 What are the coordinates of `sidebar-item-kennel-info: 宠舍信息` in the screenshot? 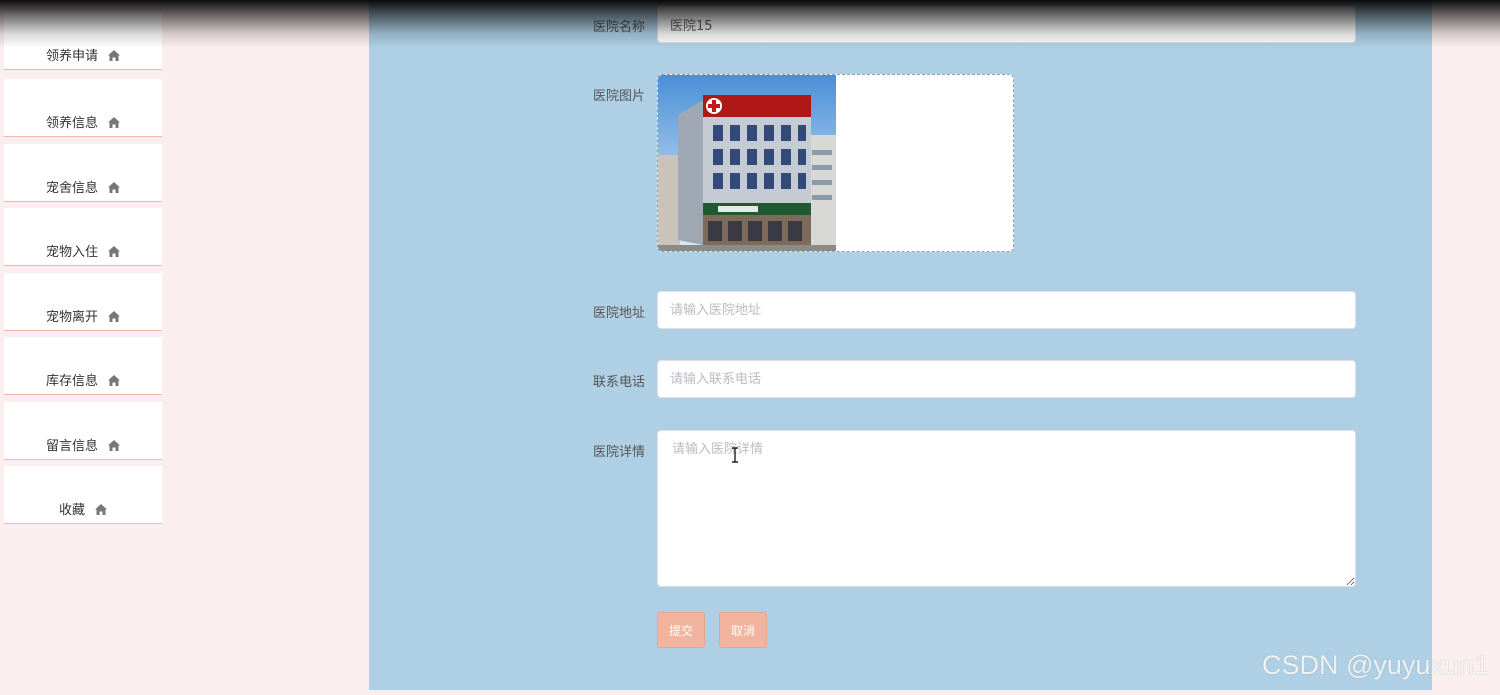 It's located at (83, 173).